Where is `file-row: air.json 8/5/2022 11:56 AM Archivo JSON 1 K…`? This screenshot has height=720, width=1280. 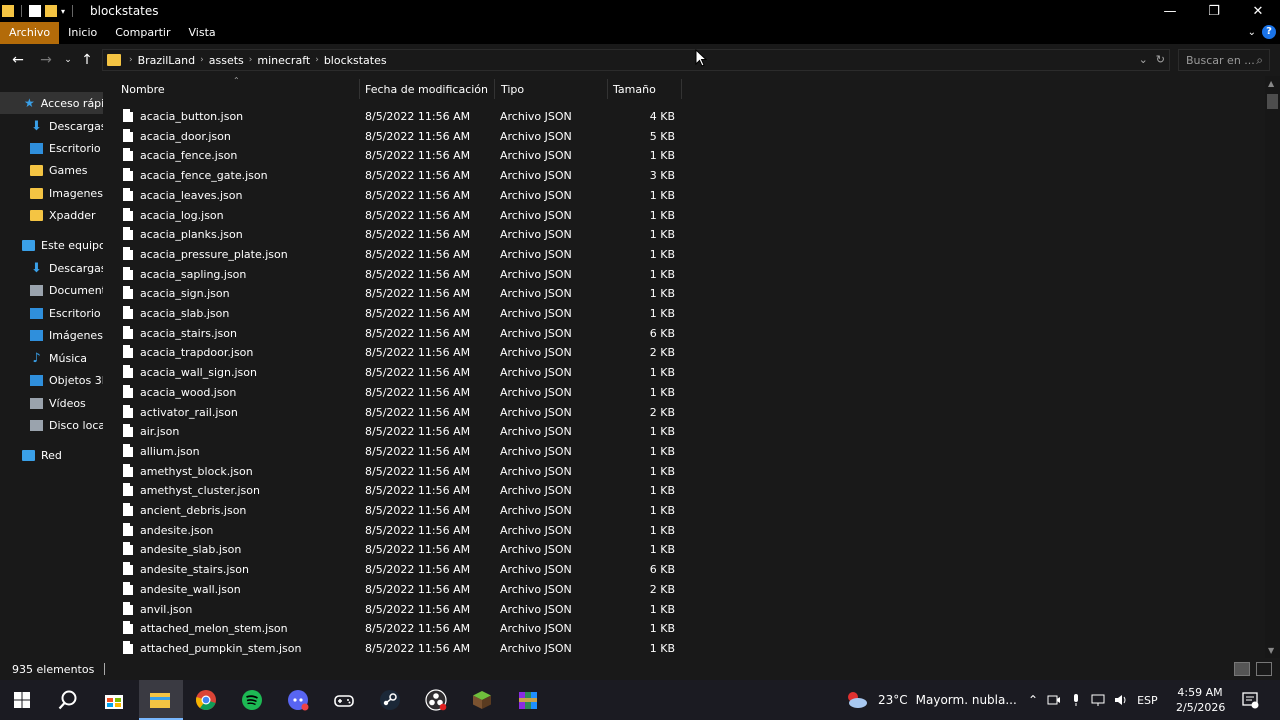 file-row: air.json 8/5/2022 11:56 AM Archivo JSON 1 K… is located at coordinates (393, 431).